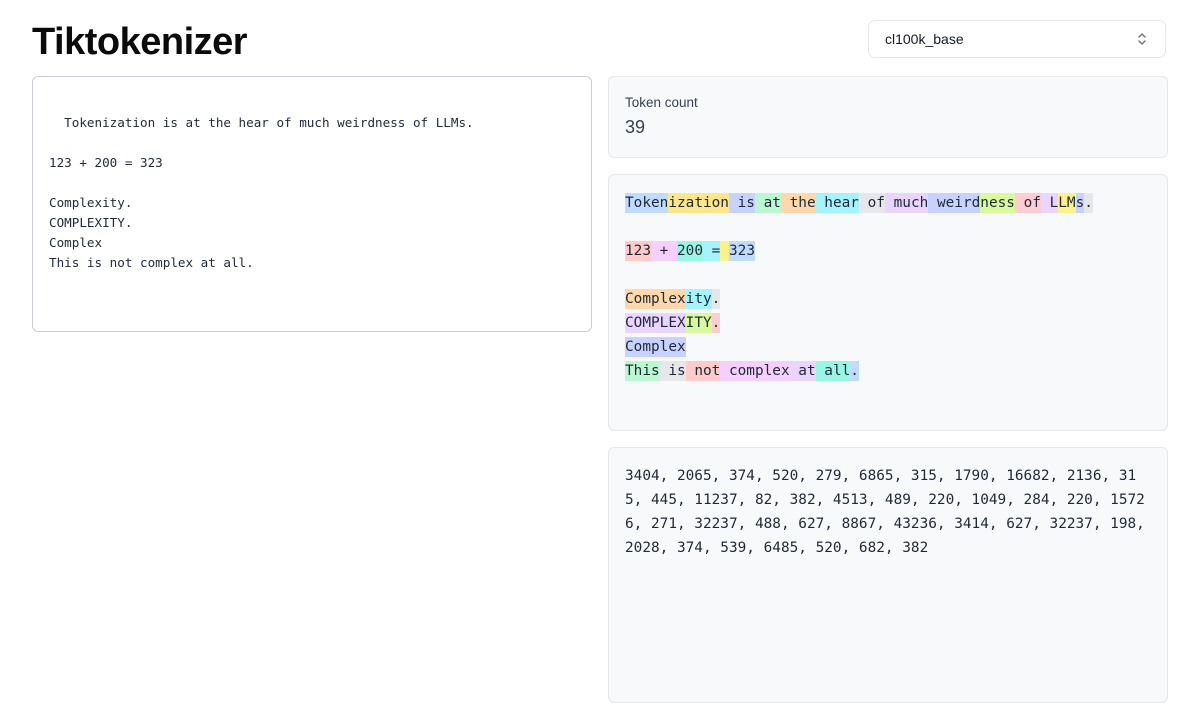 Image resolution: width=1177 pixels, height=710 pixels. I want to click on token-span: ness, so click(997, 203).